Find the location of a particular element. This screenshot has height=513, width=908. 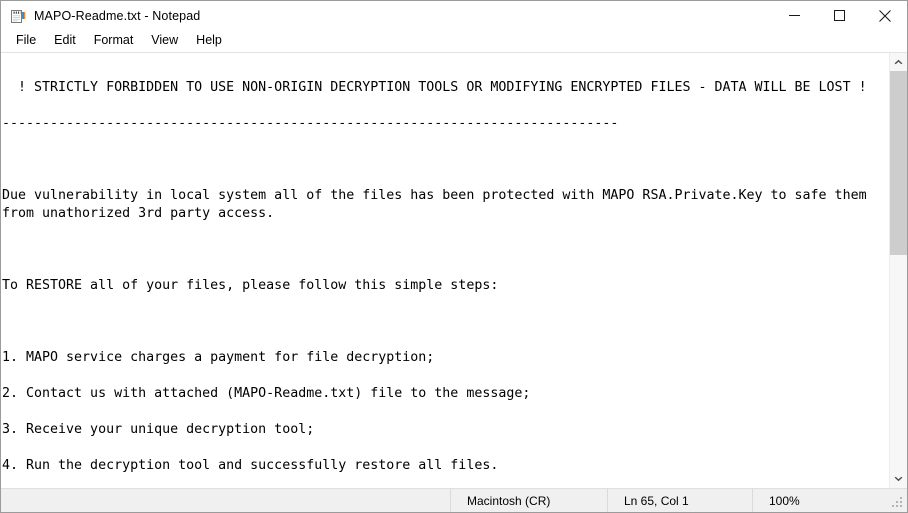

minimize-button is located at coordinates (794, 15).